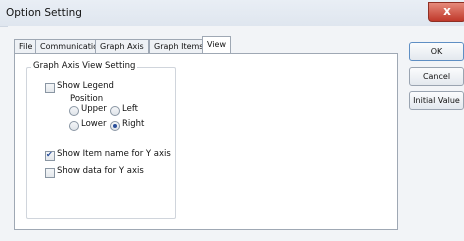 The image size is (464, 241). I want to click on title-bar: Option Setting x, so click(232, 13).